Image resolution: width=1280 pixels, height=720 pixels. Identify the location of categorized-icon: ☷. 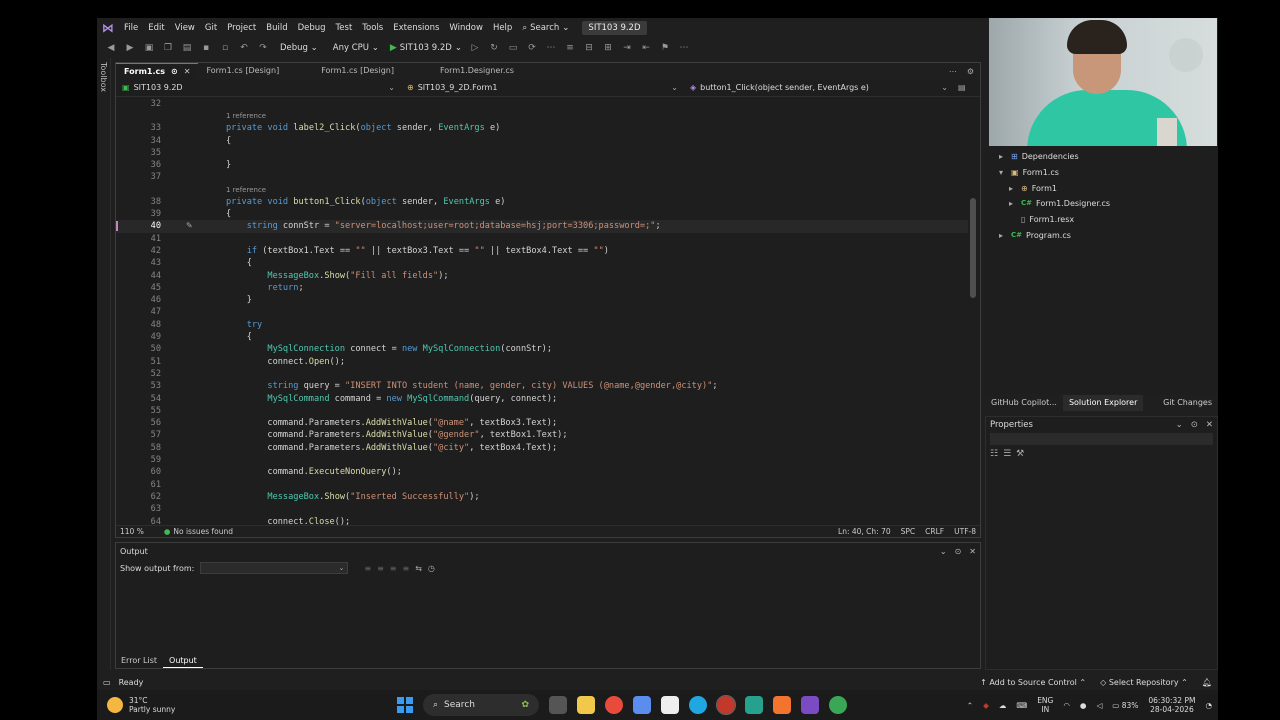
(994, 454).